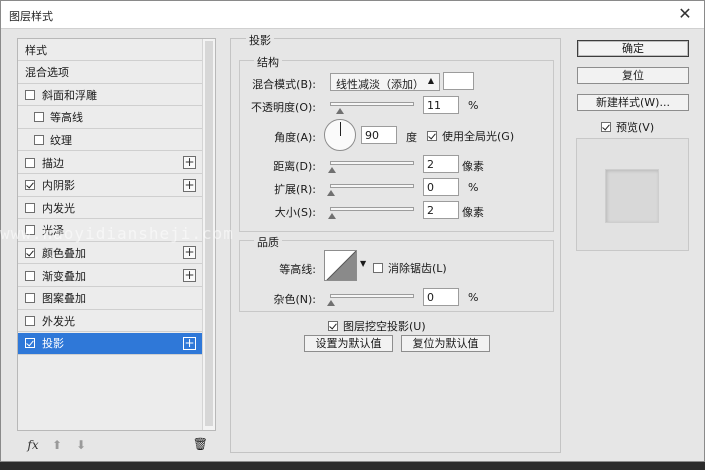 This screenshot has width=705, height=470. I want to click on trash-icon: 🗑, so click(200, 444).